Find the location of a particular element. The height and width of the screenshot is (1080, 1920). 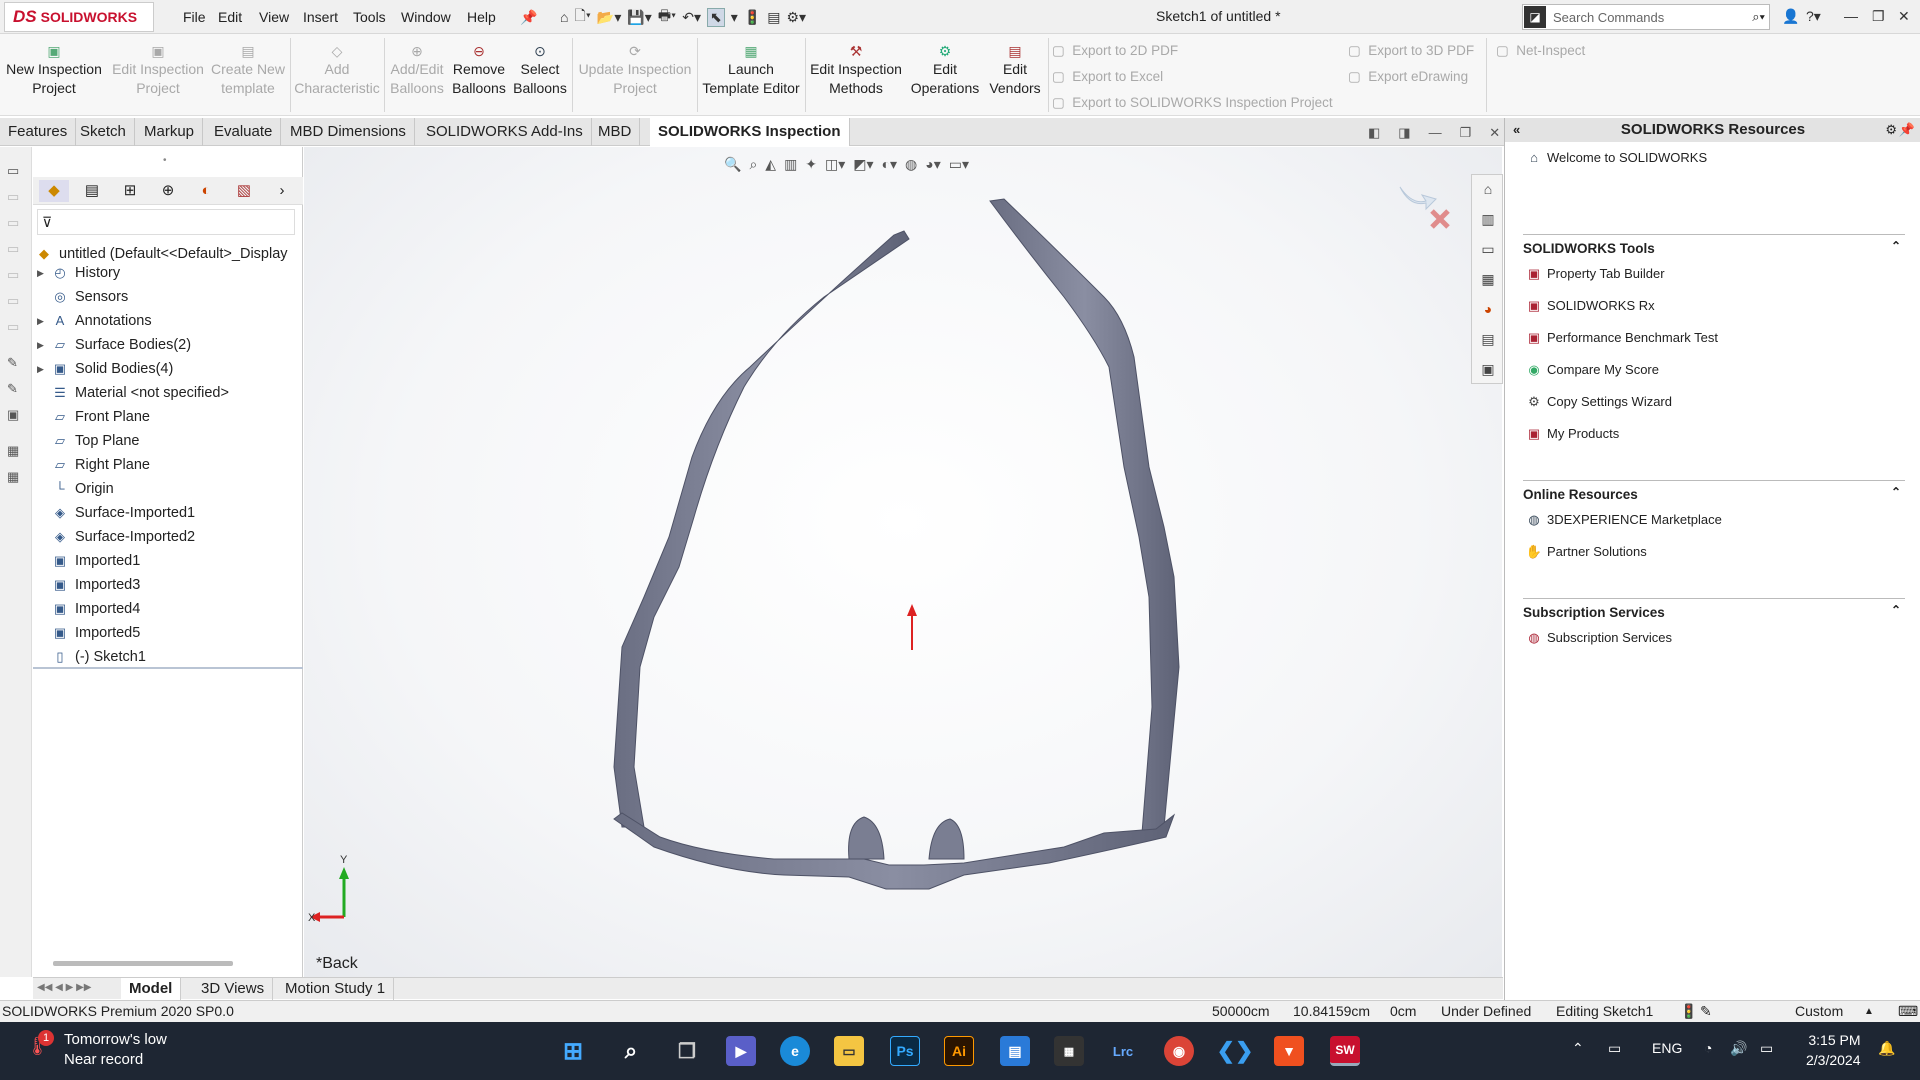

tool-icon-3: ▭ is located at coordinates (16, 223).